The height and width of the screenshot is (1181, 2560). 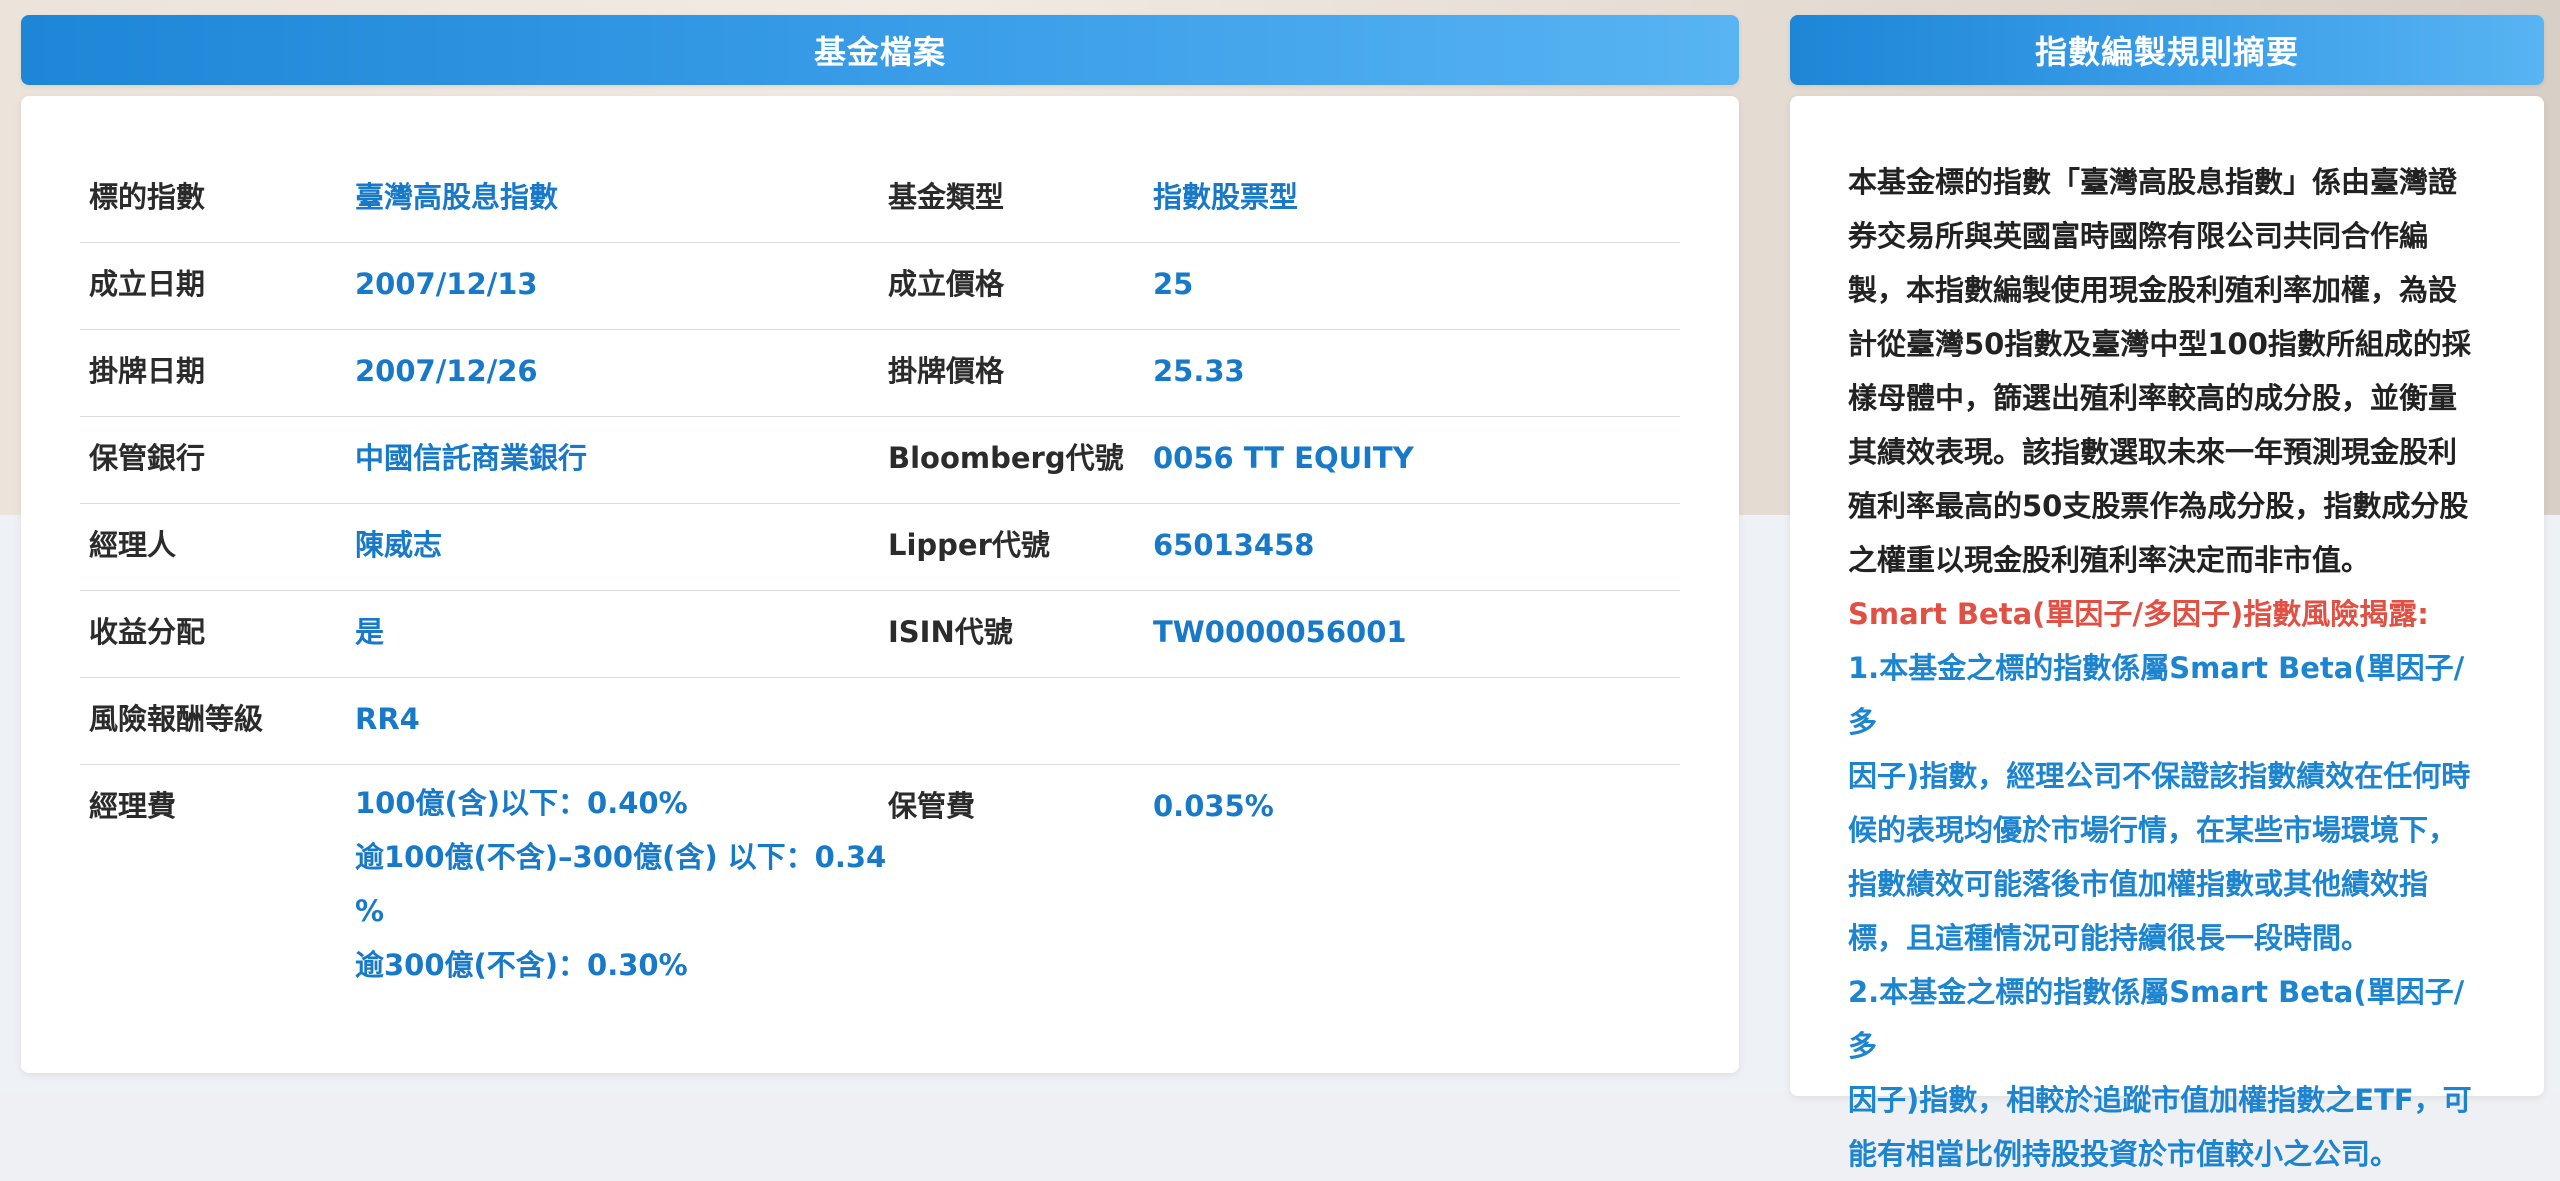 What do you see at coordinates (2153, 830) in the screenshot?
I see `risk-disclosure-line: 候的表現均優於市場行情，在某些市場環境下，` at bounding box center [2153, 830].